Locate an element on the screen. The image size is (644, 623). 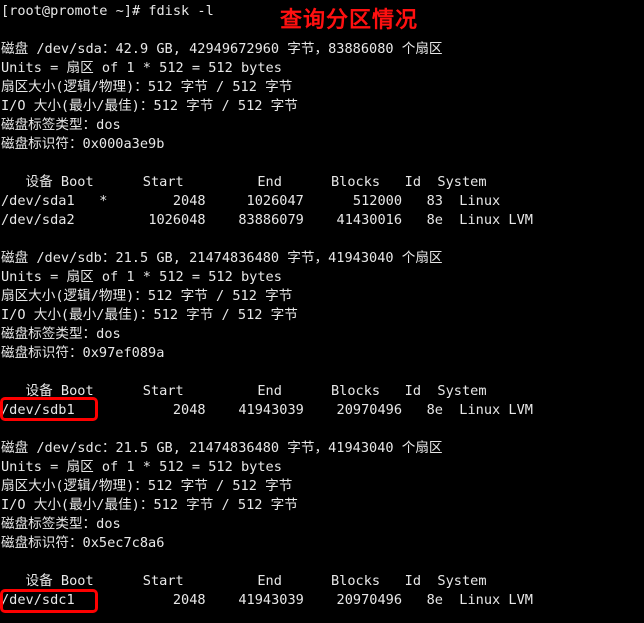
terminal-line-sda-sector-size: 扇区大小(逻辑/物理)：512 字节 / 512 字节 is located at coordinates (147, 87).